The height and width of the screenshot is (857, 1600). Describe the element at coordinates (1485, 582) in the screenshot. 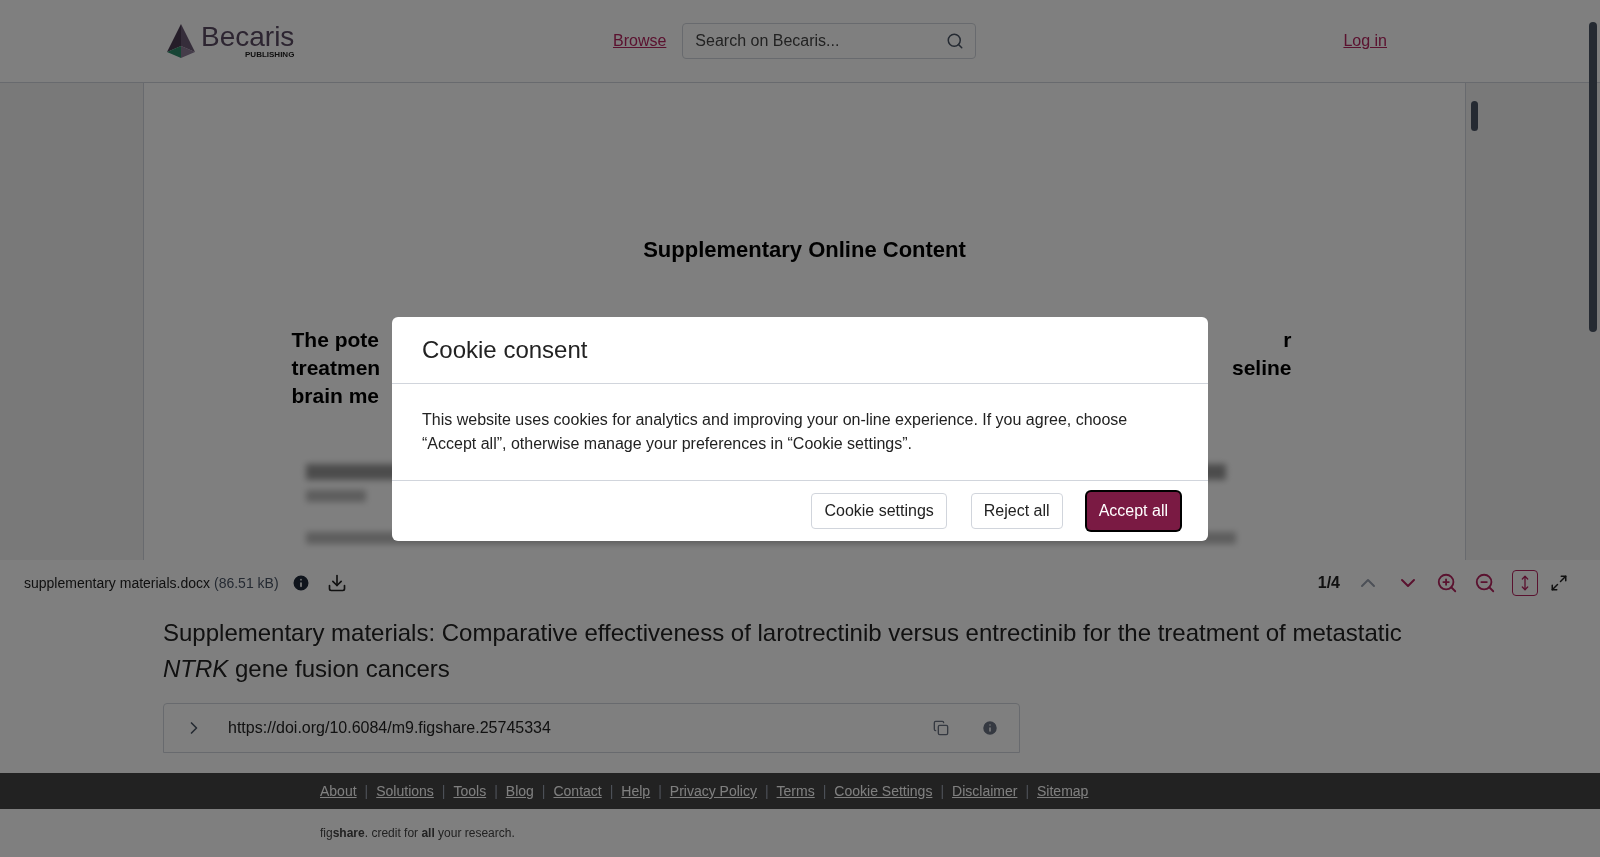

I see `zoom-out-icon` at that location.